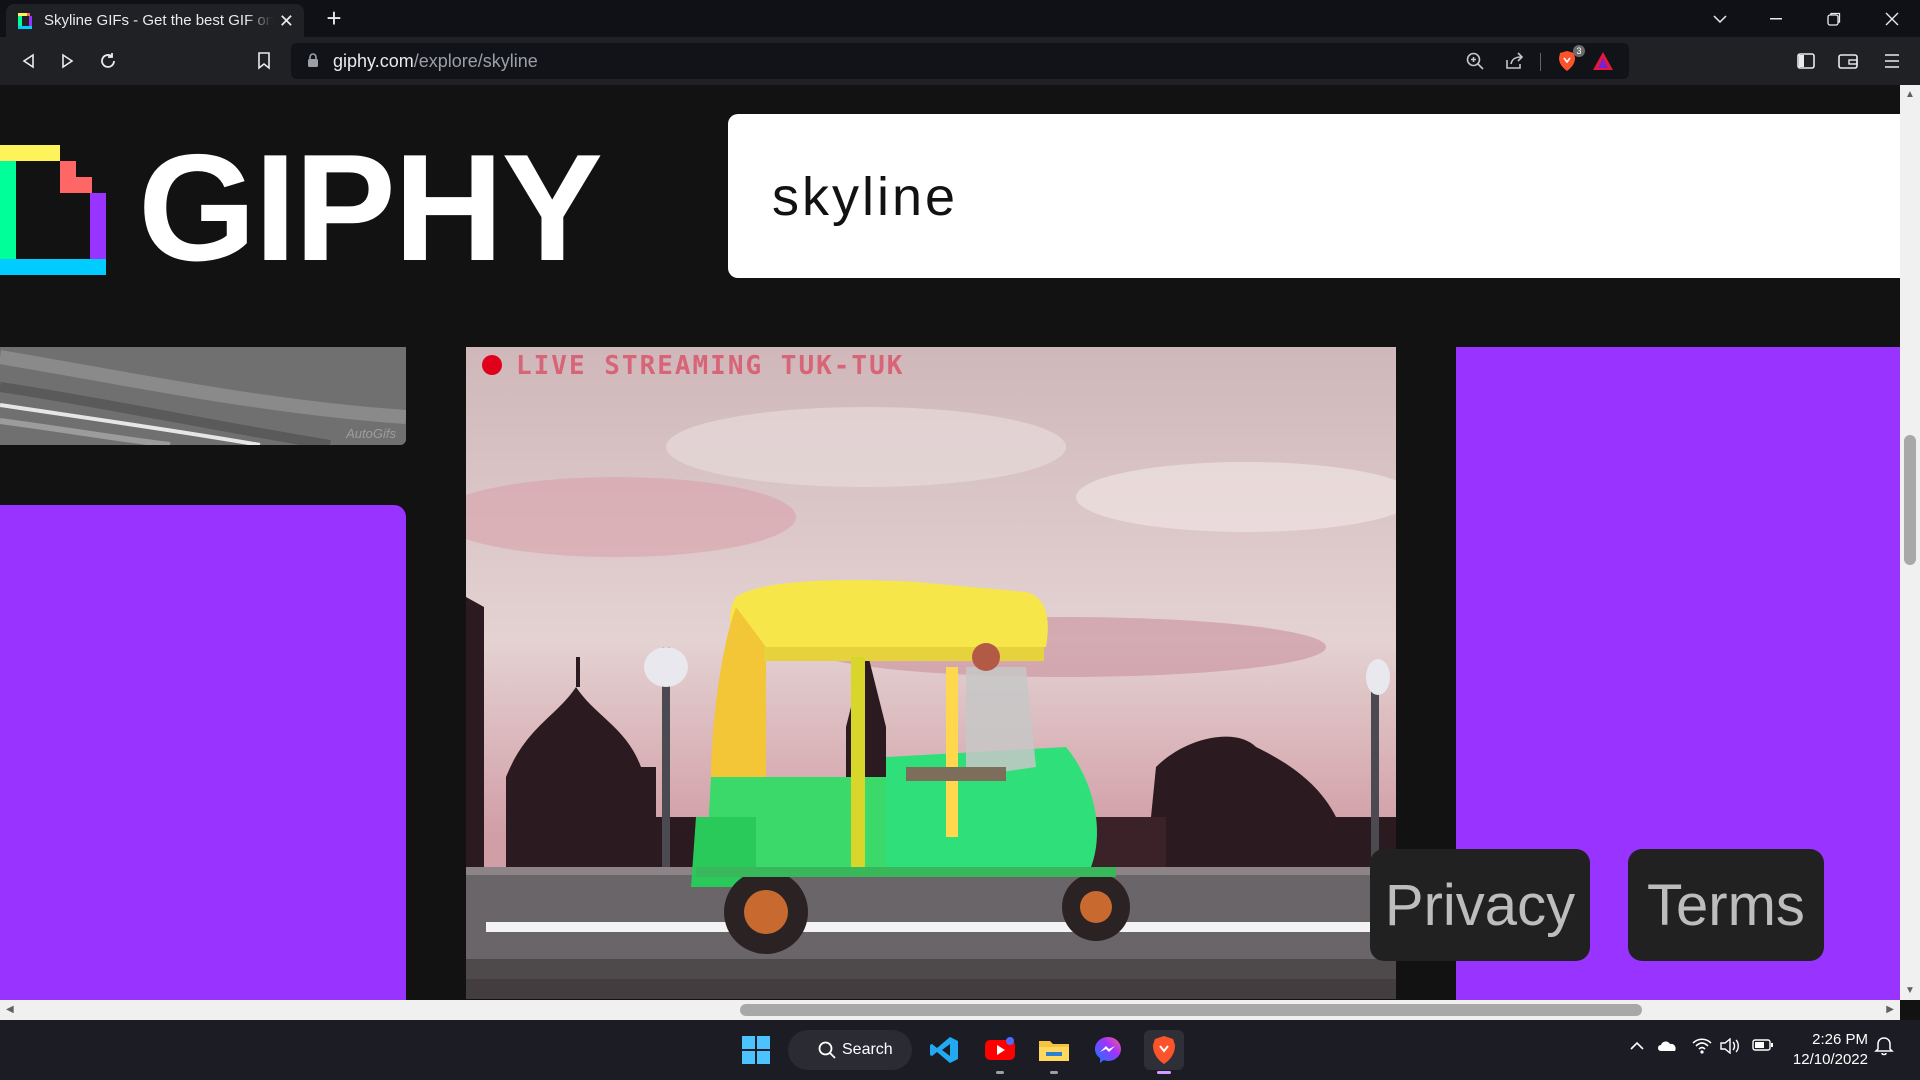 The image size is (1920, 1080). Describe the element at coordinates (1776, 18) in the screenshot. I see `minimize-button` at that location.